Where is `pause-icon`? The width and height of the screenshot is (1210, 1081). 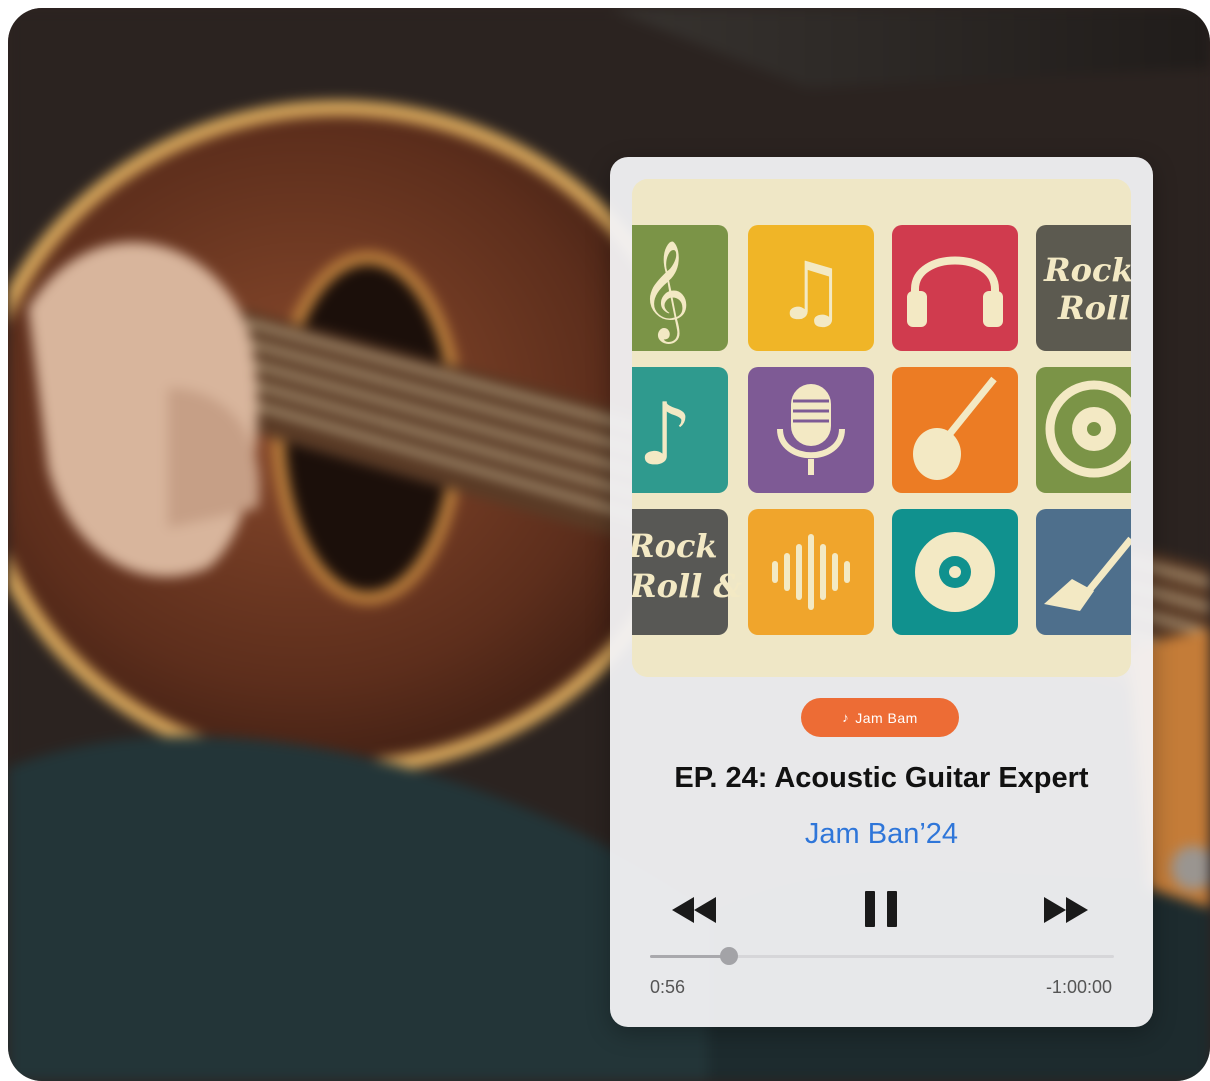 pause-icon is located at coordinates (881, 909).